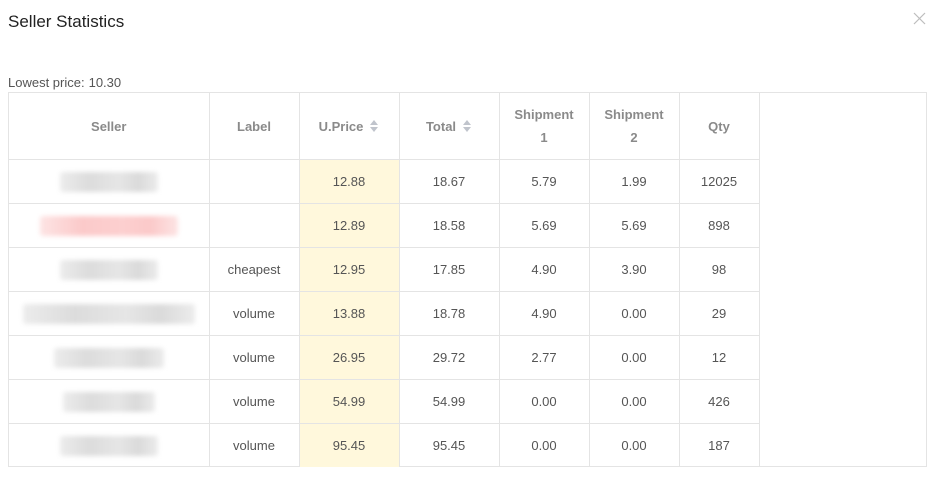 This screenshot has width=941, height=490. I want to click on table-row: volume 95.45 95.45 0.00 0.00 187, so click(384, 445).